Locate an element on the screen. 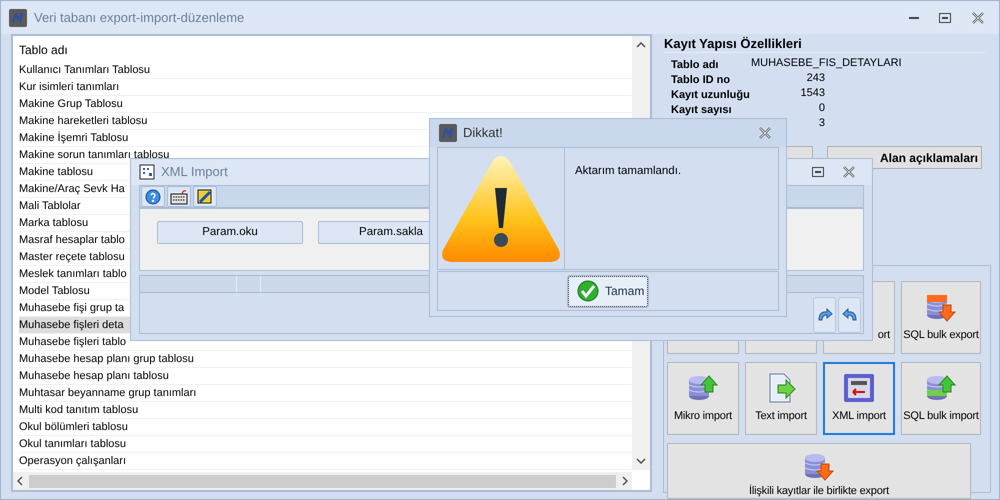 This screenshot has width=1000, height=500. field-label: Kayıt uzunluğu is located at coordinates (710, 95).